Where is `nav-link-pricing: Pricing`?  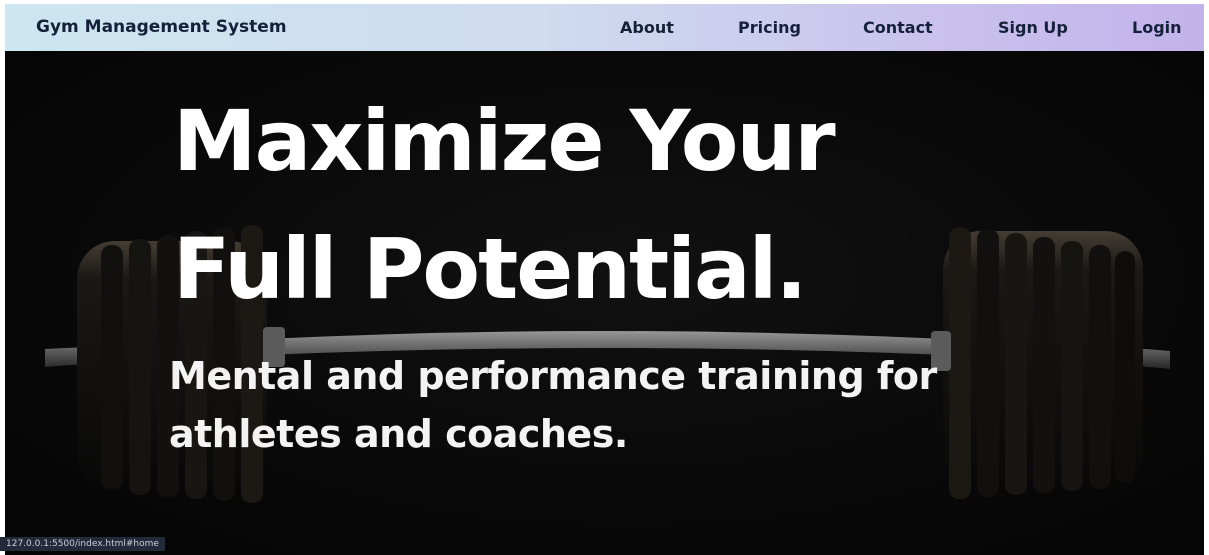
nav-link-pricing: Pricing is located at coordinates (769, 27).